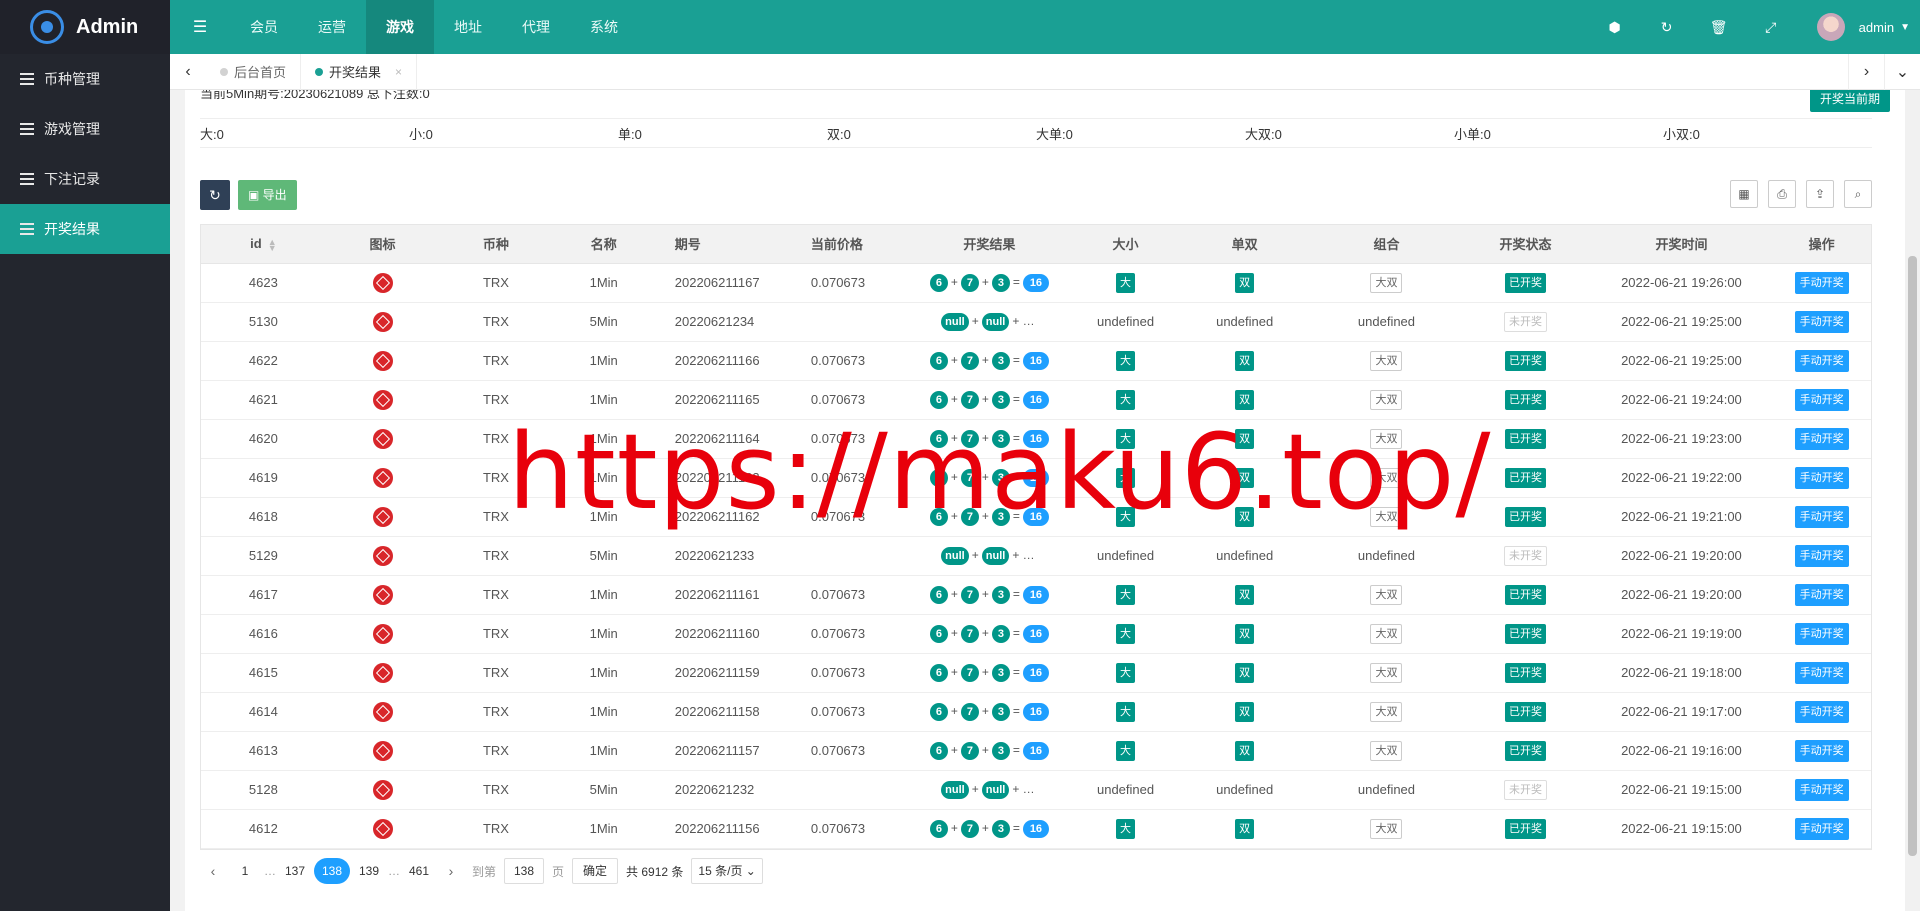  I want to click on column-header-label: 开奖状态, so click(1525, 245).